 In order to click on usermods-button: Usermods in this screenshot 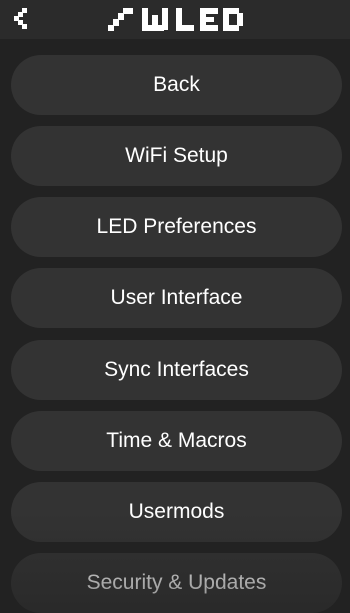, I will do `click(176, 512)`.